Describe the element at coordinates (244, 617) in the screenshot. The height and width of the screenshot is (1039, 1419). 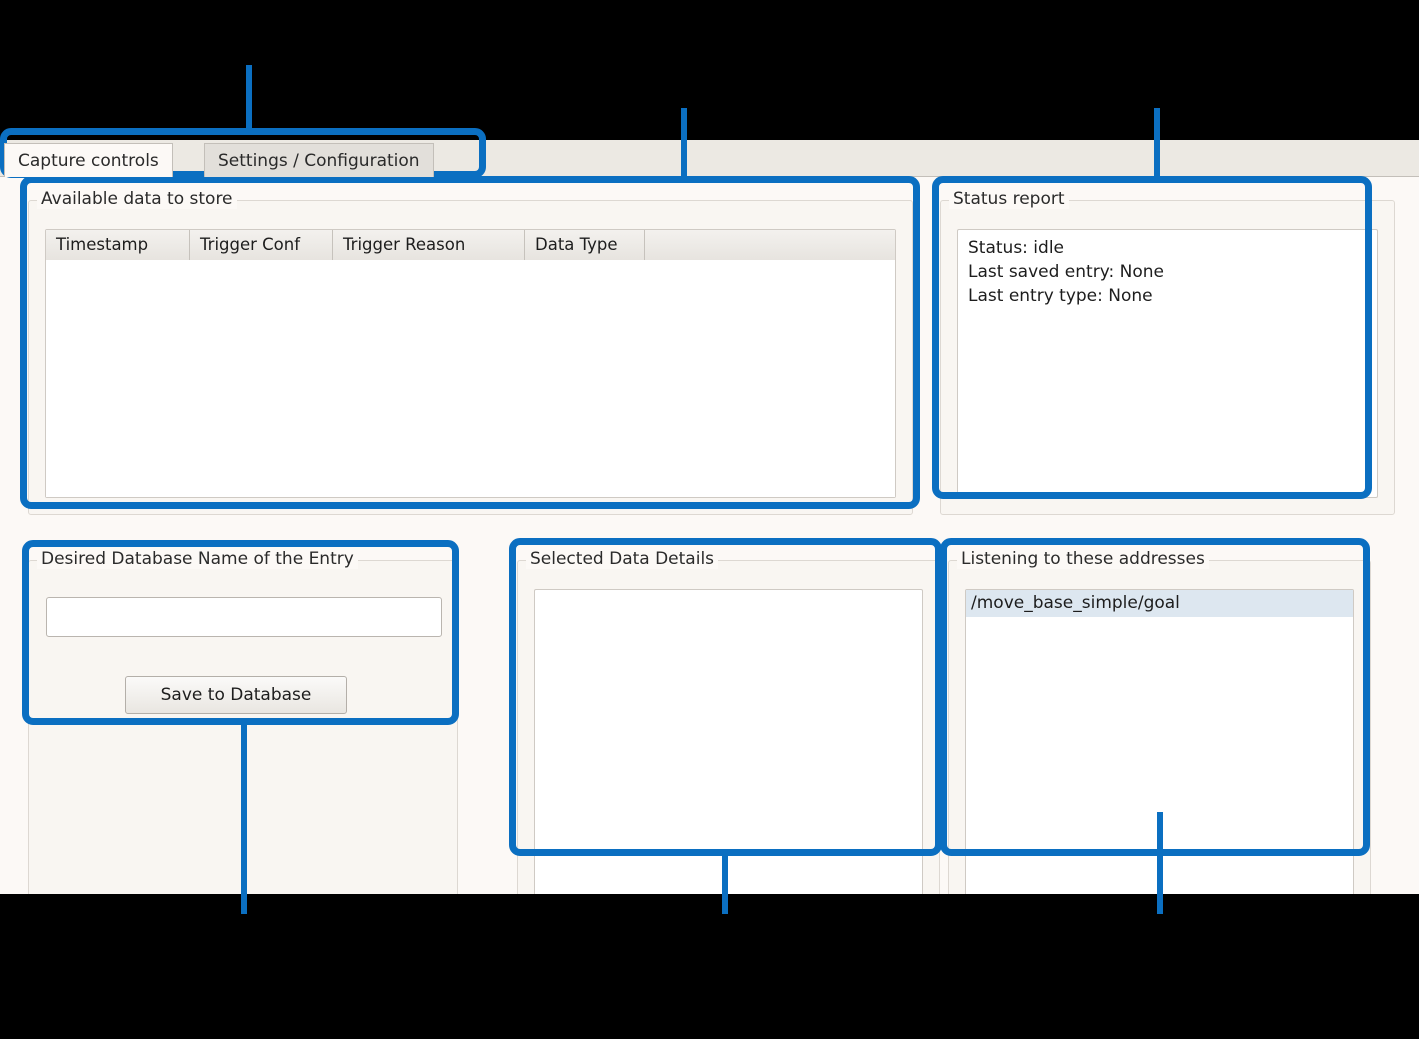
I see `database-name-input` at that location.